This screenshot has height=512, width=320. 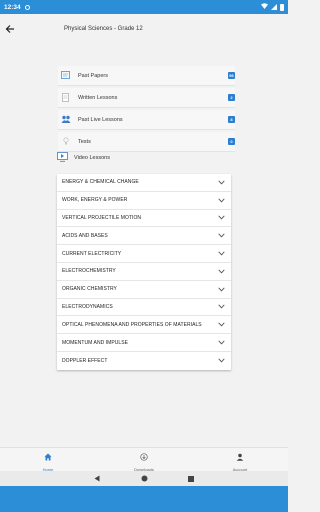 What do you see at coordinates (66, 76) in the screenshot?
I see `past-papers-icon` at bounding box center [66, 76].